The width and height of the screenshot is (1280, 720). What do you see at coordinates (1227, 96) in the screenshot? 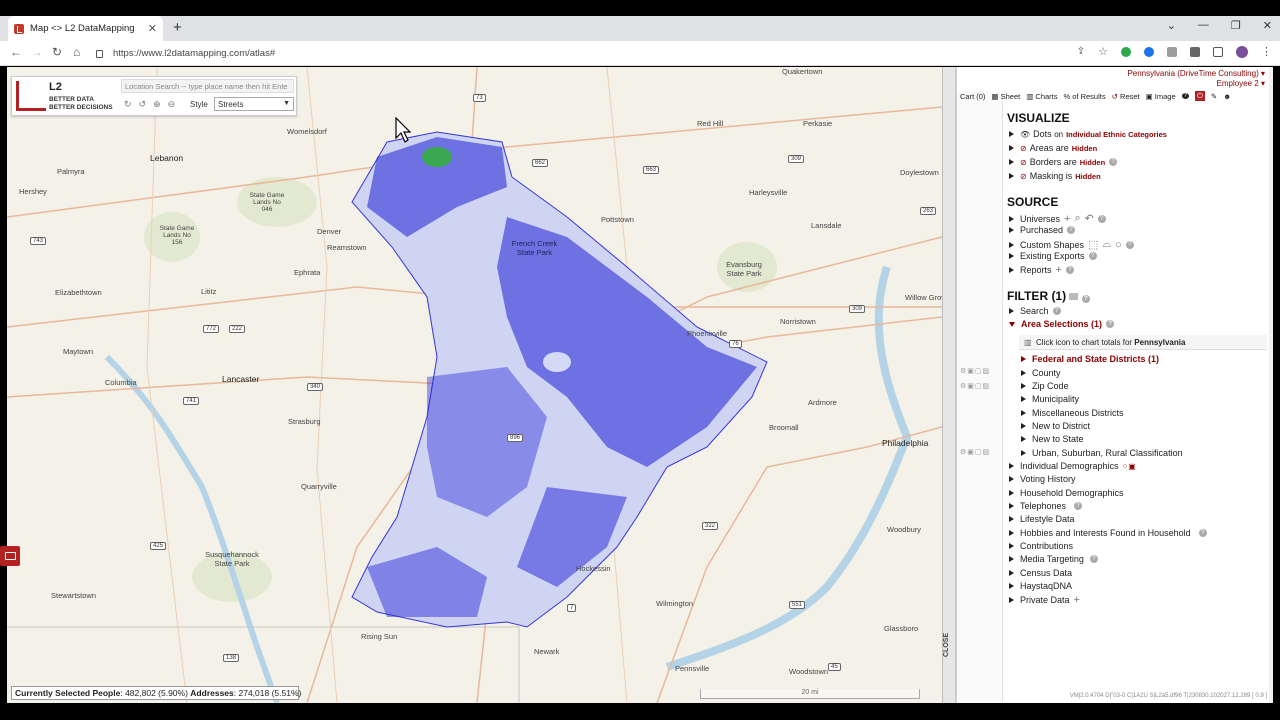
I see `user-icon: ☻` at bounding box center [1227, 96].